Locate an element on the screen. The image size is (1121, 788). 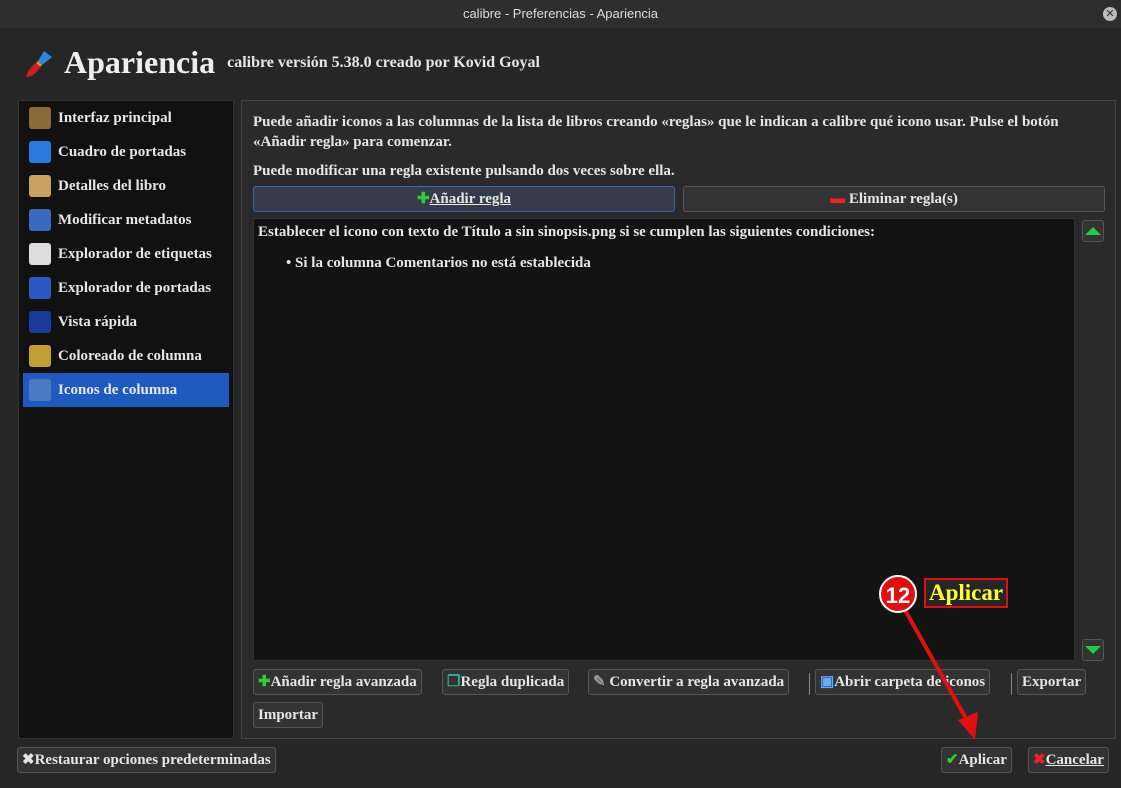
step-badge: 12 is located at coordinates (898, 594).